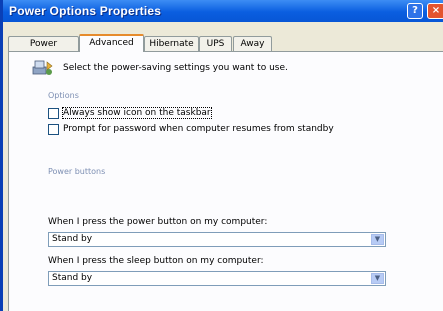  What do you see at coordinates (42, 67) in the screenshot?
I see `power-options-icon` at bounding box center [42, 67].